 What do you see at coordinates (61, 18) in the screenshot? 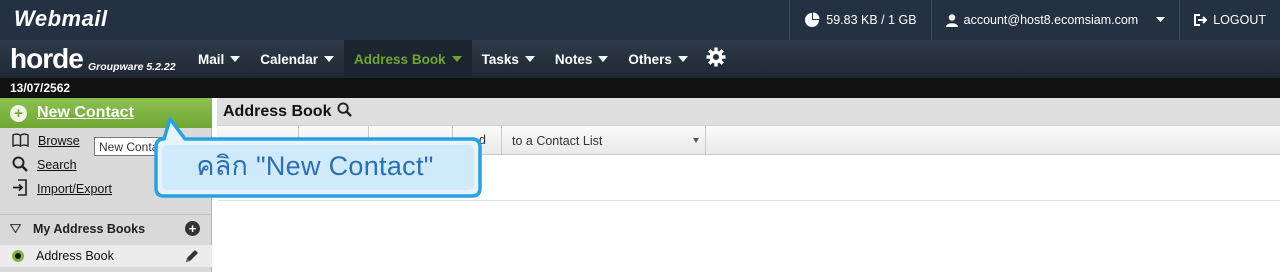
I see `webmail-logo: Webmail` at bounding box center [61, 18].